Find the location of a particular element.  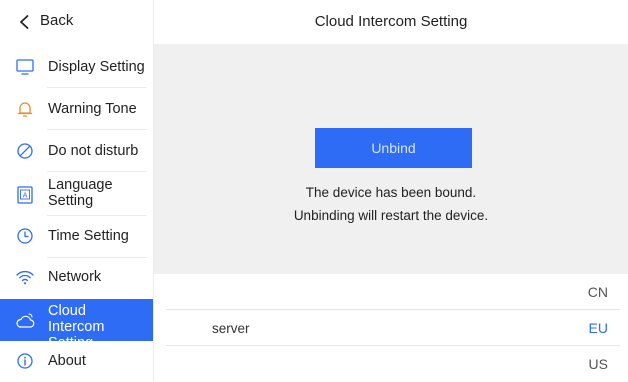

sidebar-item-network: Network is located at coordinates (76, 279).